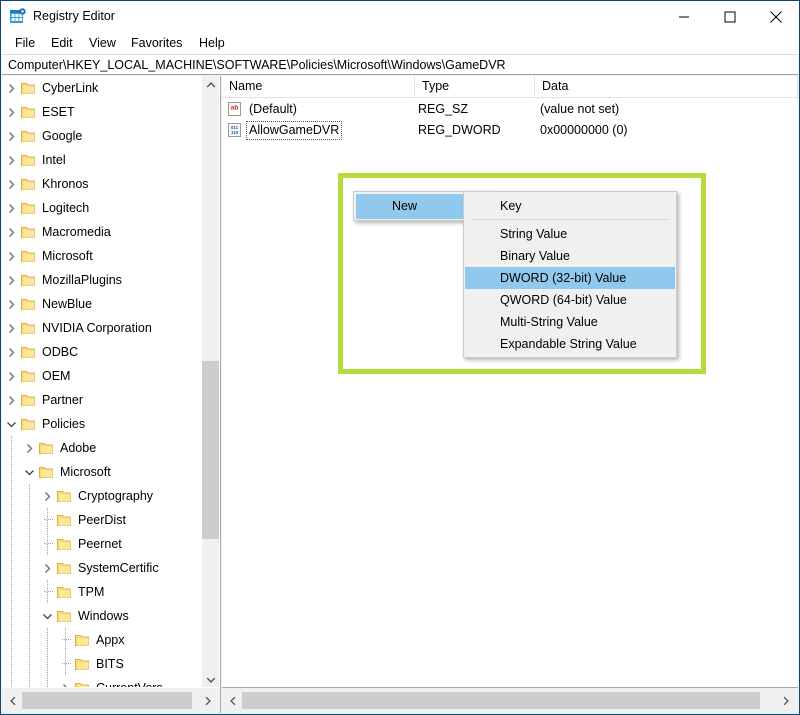  Describe the element at coordinates (570, 344) in the screenshot. I see `submenu-item-expandable-string-value: Expandable String Value` at that location.